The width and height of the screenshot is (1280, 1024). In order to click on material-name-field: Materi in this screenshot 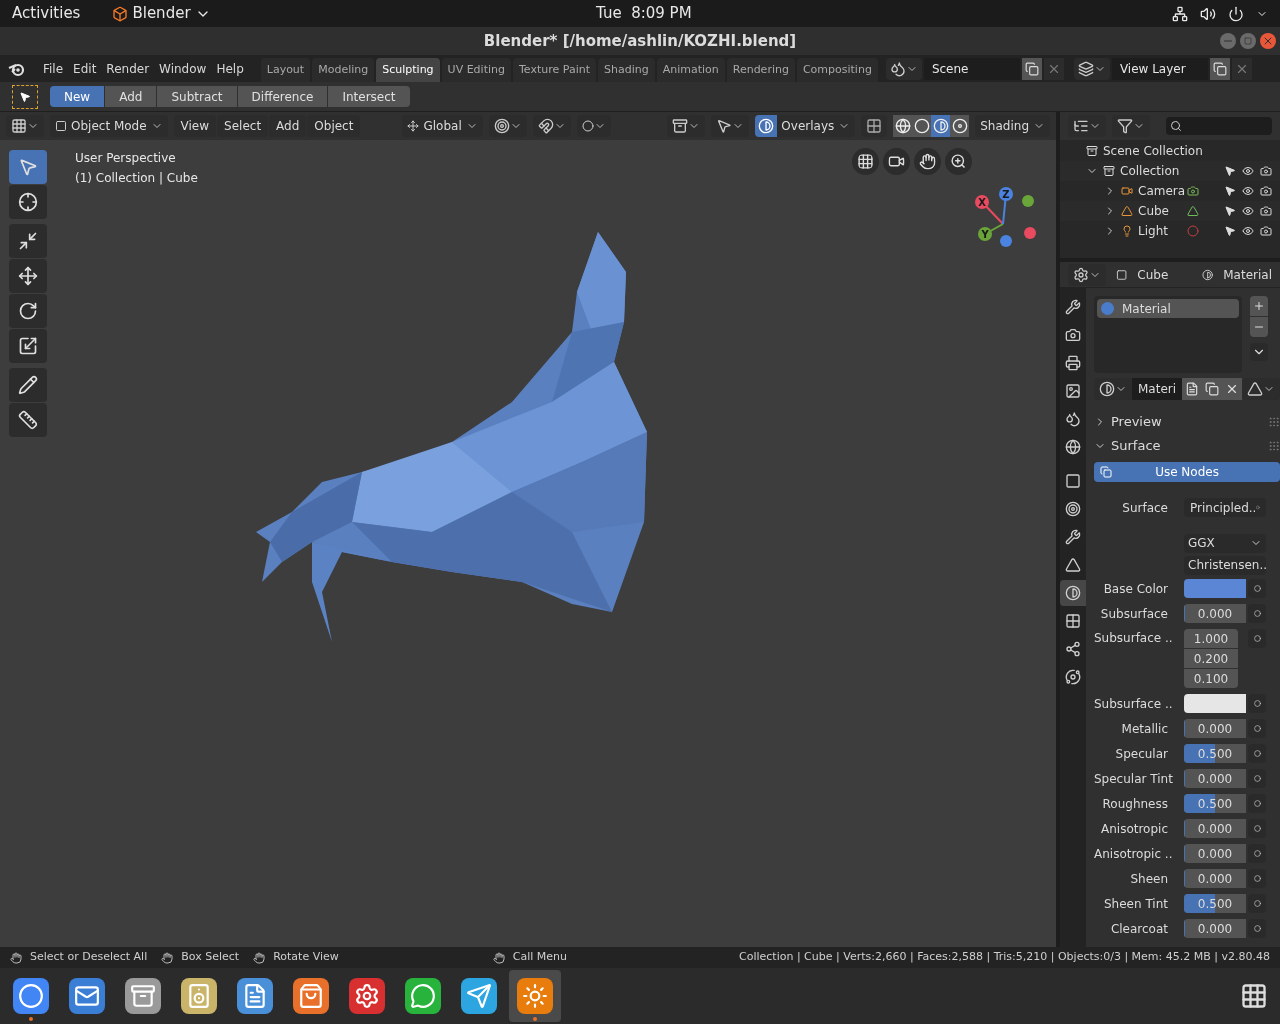, I will do `click(1157, 389)`.